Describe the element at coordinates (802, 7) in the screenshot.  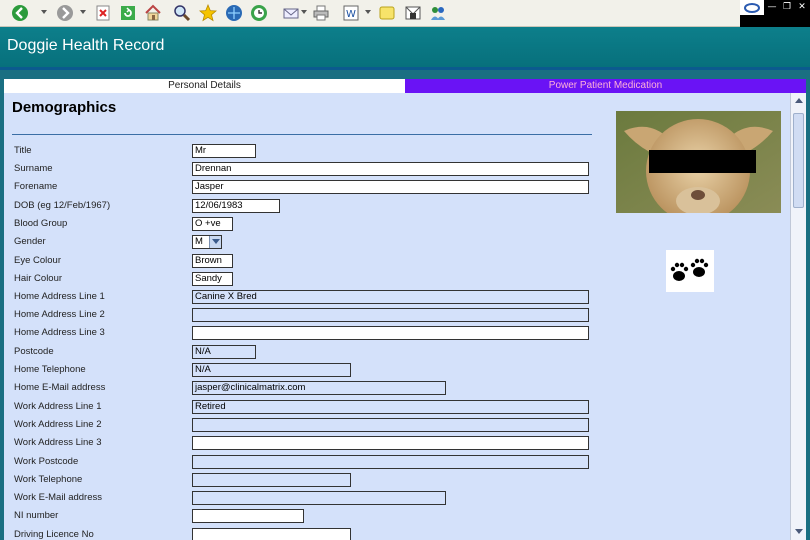
I see `close-icon: ✕` at that location.